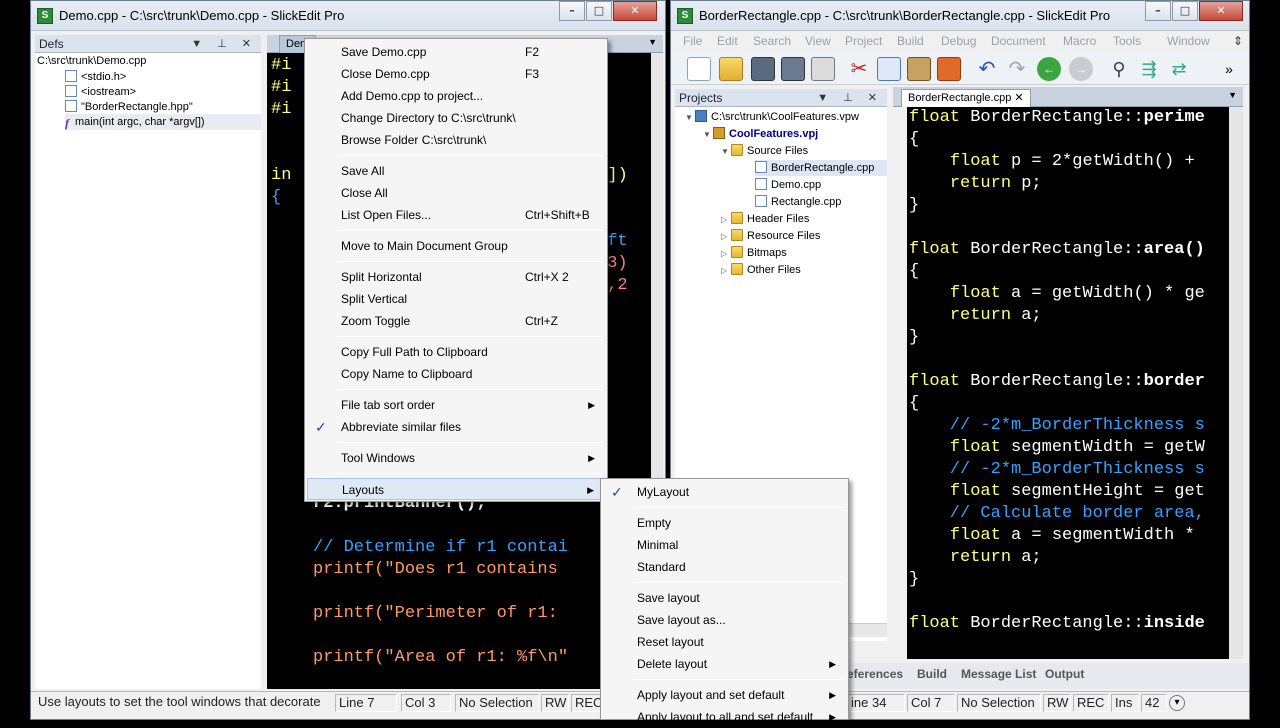  What do you see at coordinates (765, 219) in the screenshot?
I see `tree-folder: ▷ Header Files` at bounding box center [765, 219].